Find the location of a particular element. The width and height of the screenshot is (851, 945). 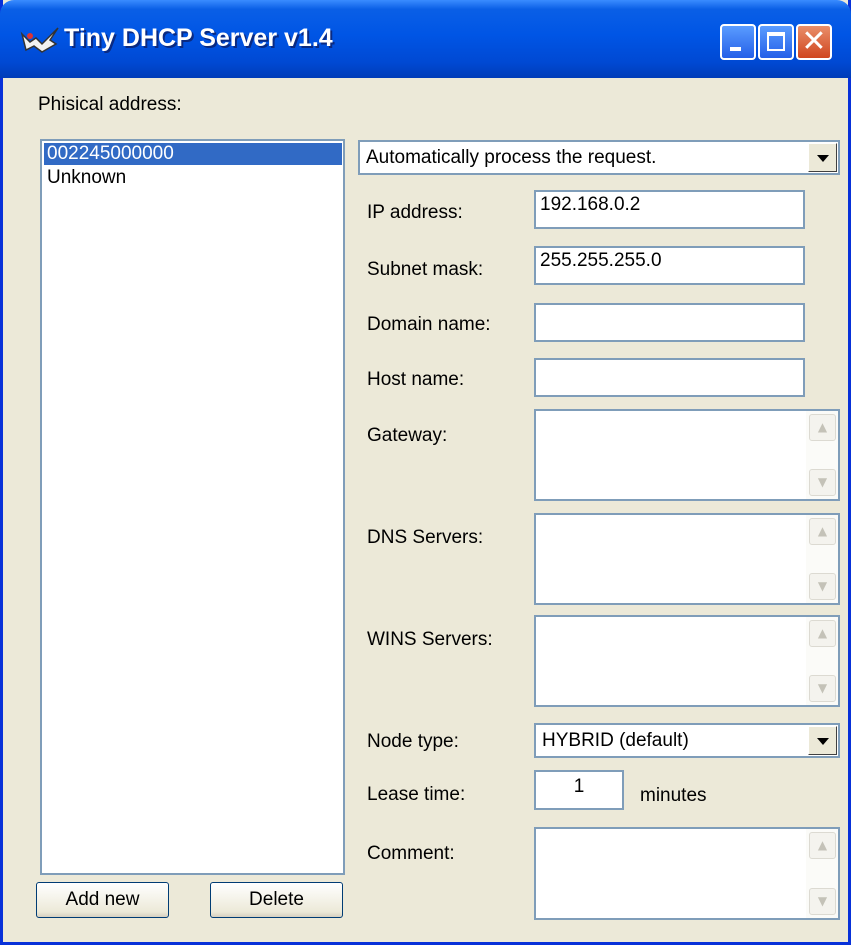

ip-address-label: IP address: is located at coordinates (415, 212).